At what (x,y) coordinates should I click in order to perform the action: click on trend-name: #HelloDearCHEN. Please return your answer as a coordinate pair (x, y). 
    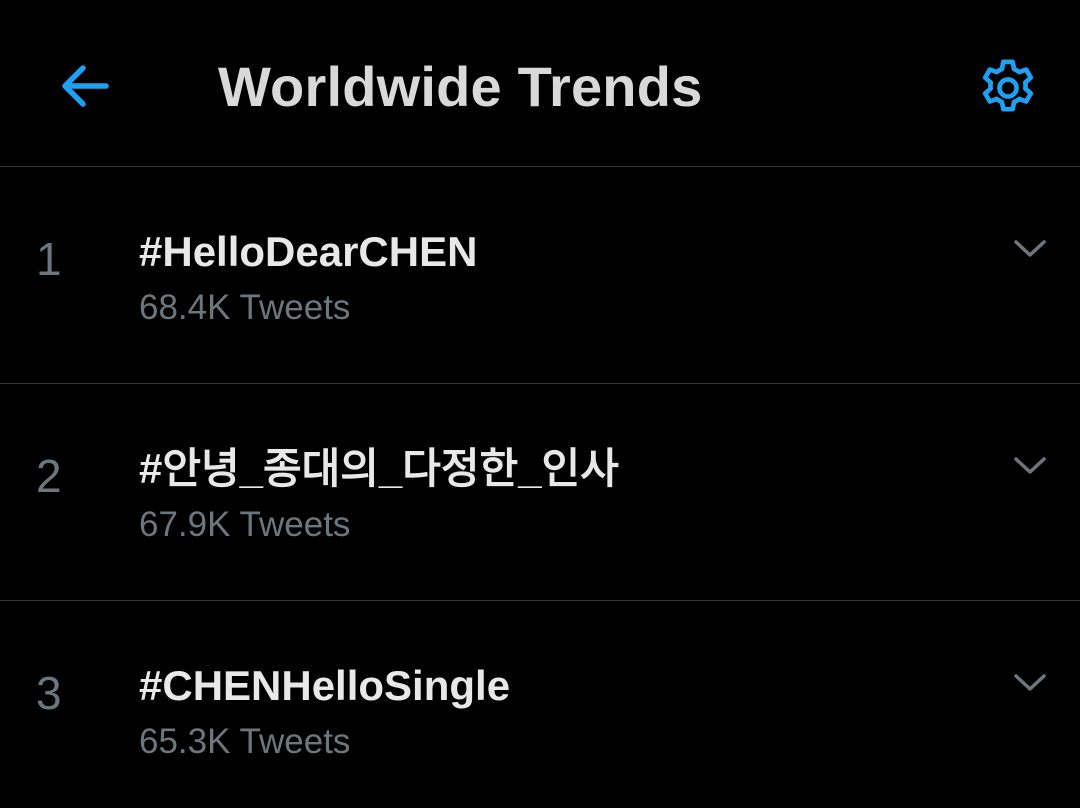
    Looking at the image, I should click on (308, 251).